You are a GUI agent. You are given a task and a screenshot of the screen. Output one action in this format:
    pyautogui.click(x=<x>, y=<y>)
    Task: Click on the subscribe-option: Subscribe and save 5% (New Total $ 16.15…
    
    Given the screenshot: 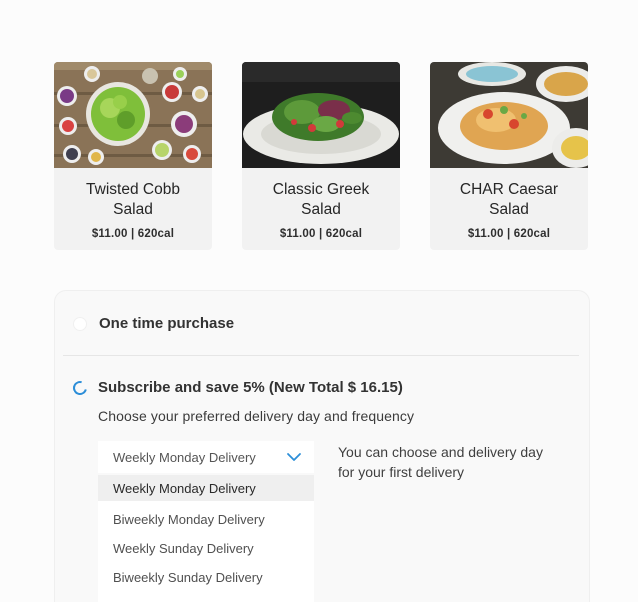 What is the action you would take?
    pyautogui.click(x=236, y=387)
    